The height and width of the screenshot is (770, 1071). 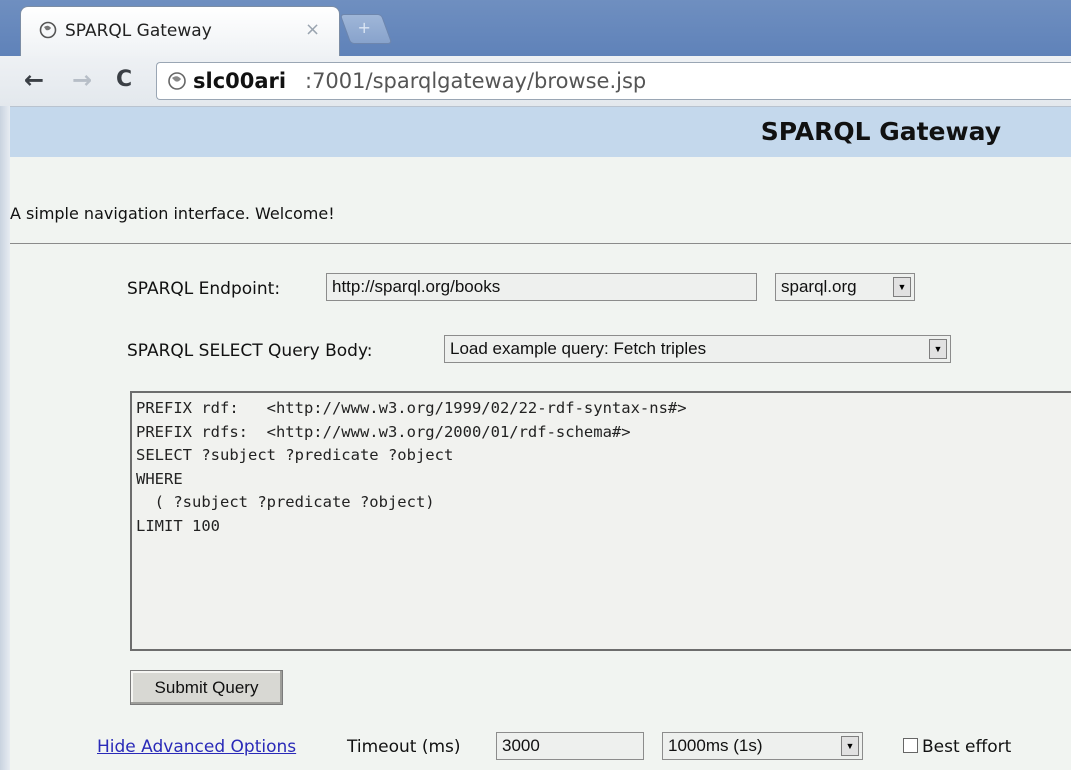 I want to click on tab-title: SPARQL Gateway, so click(x=138, y=31).